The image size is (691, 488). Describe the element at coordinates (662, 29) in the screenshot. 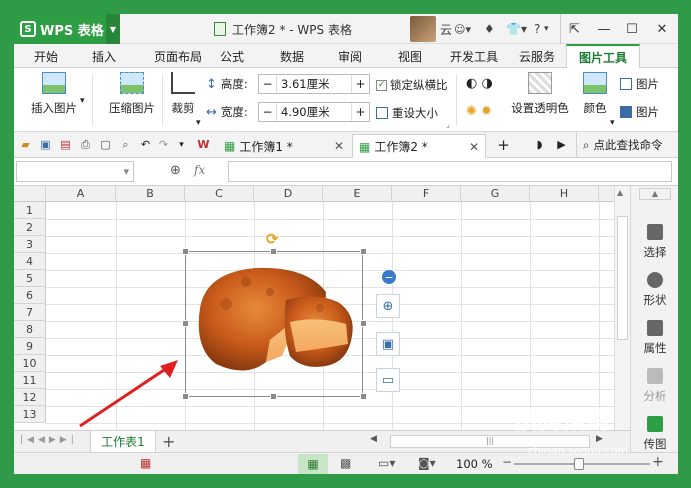

I see `close-button: ✕` at that location.